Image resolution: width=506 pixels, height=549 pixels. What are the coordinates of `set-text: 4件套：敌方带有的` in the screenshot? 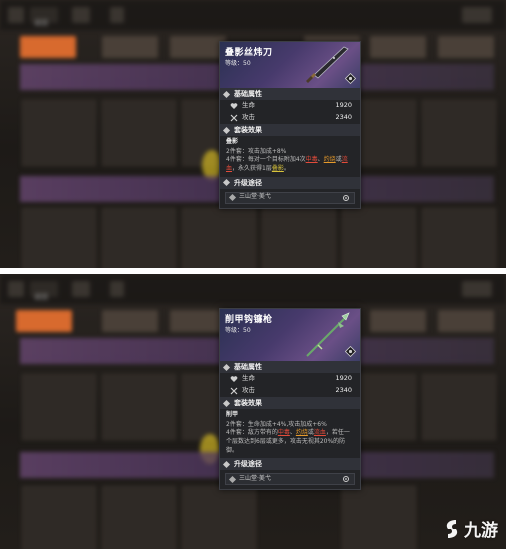 It's located at (252, 433).